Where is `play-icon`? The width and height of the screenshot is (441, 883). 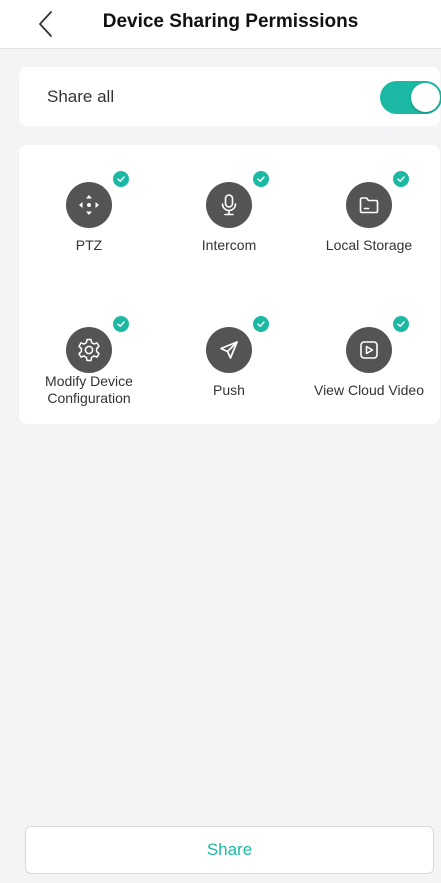
play-icon is located at coordinates (369, 350).